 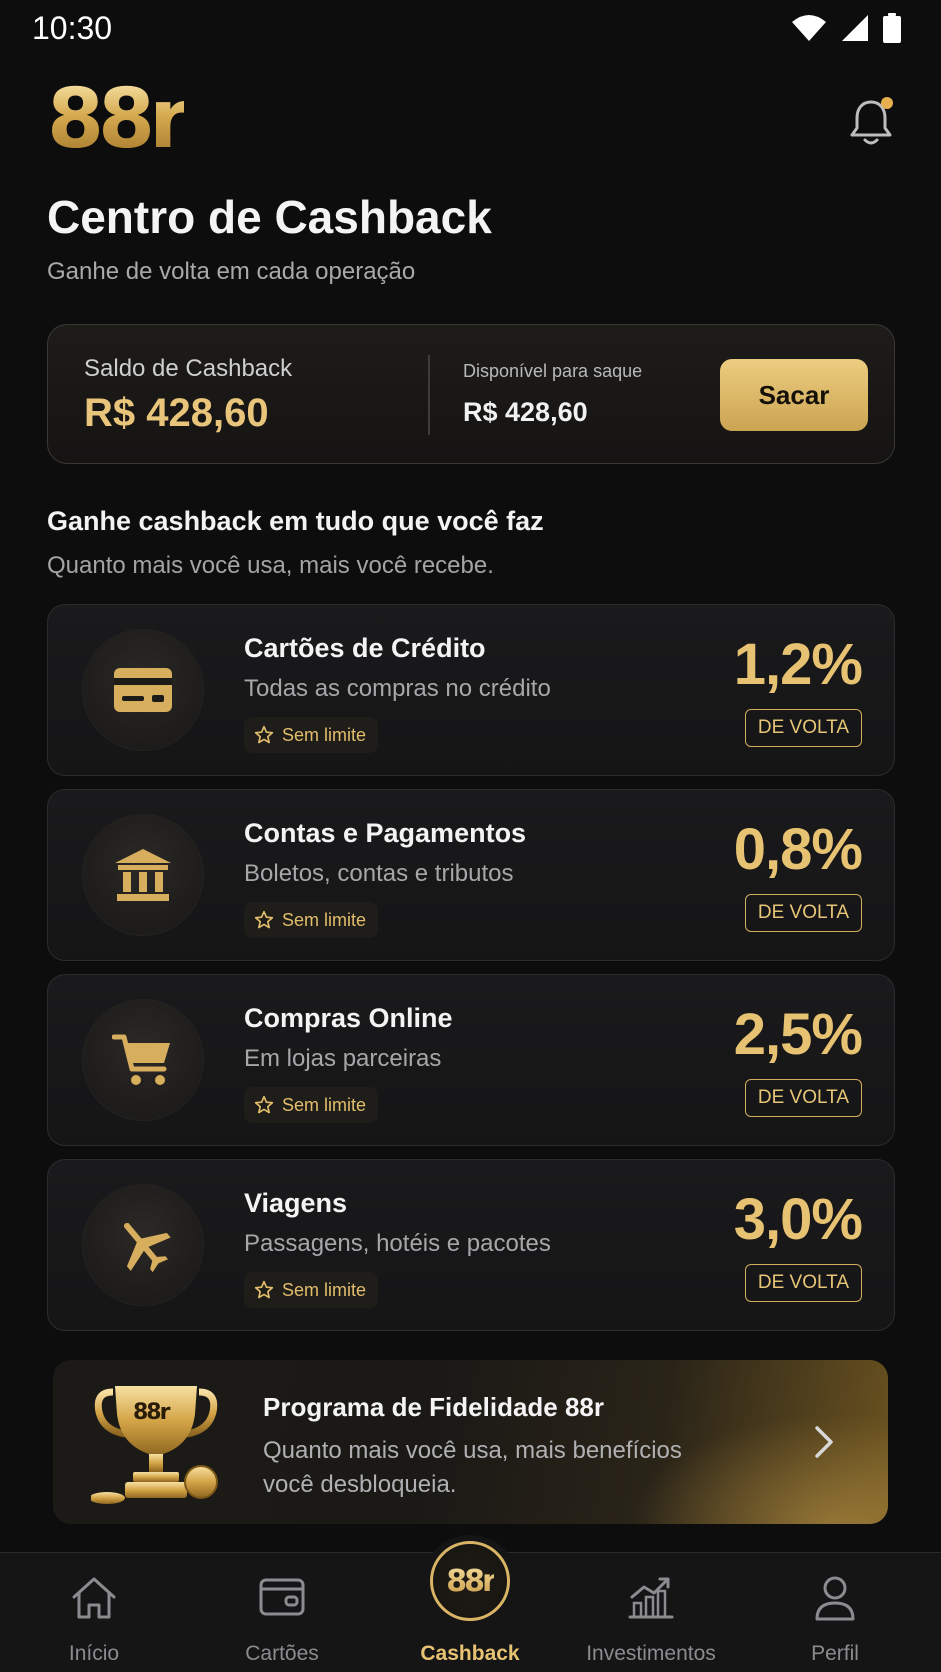 I want to click on nav-item-investments: Investimentos, so click(x=651, y=1612).